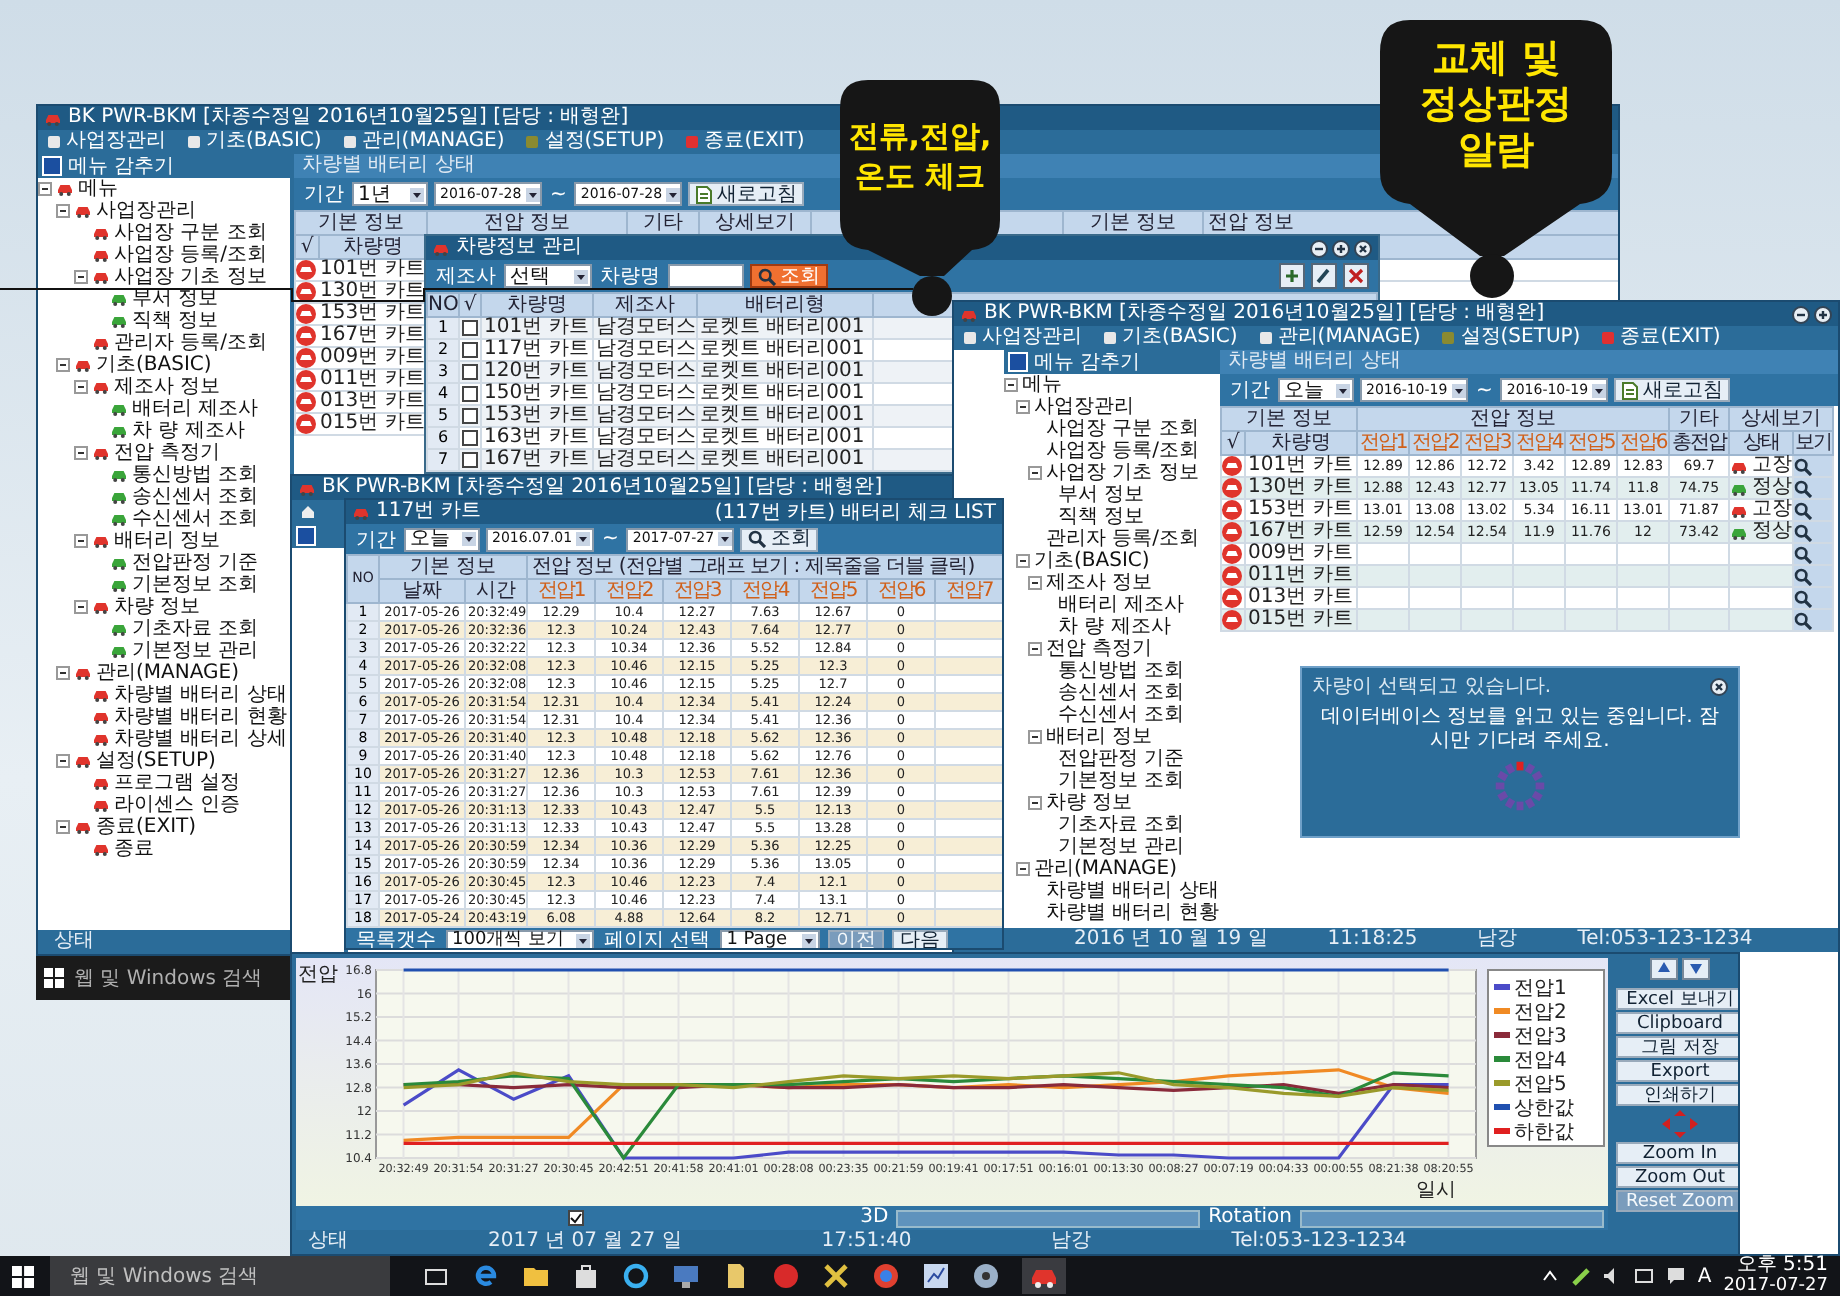 The height and width of the screenshot is (1296, 1840). I want to click on shopping-bag-icon, so click(586, 1276).